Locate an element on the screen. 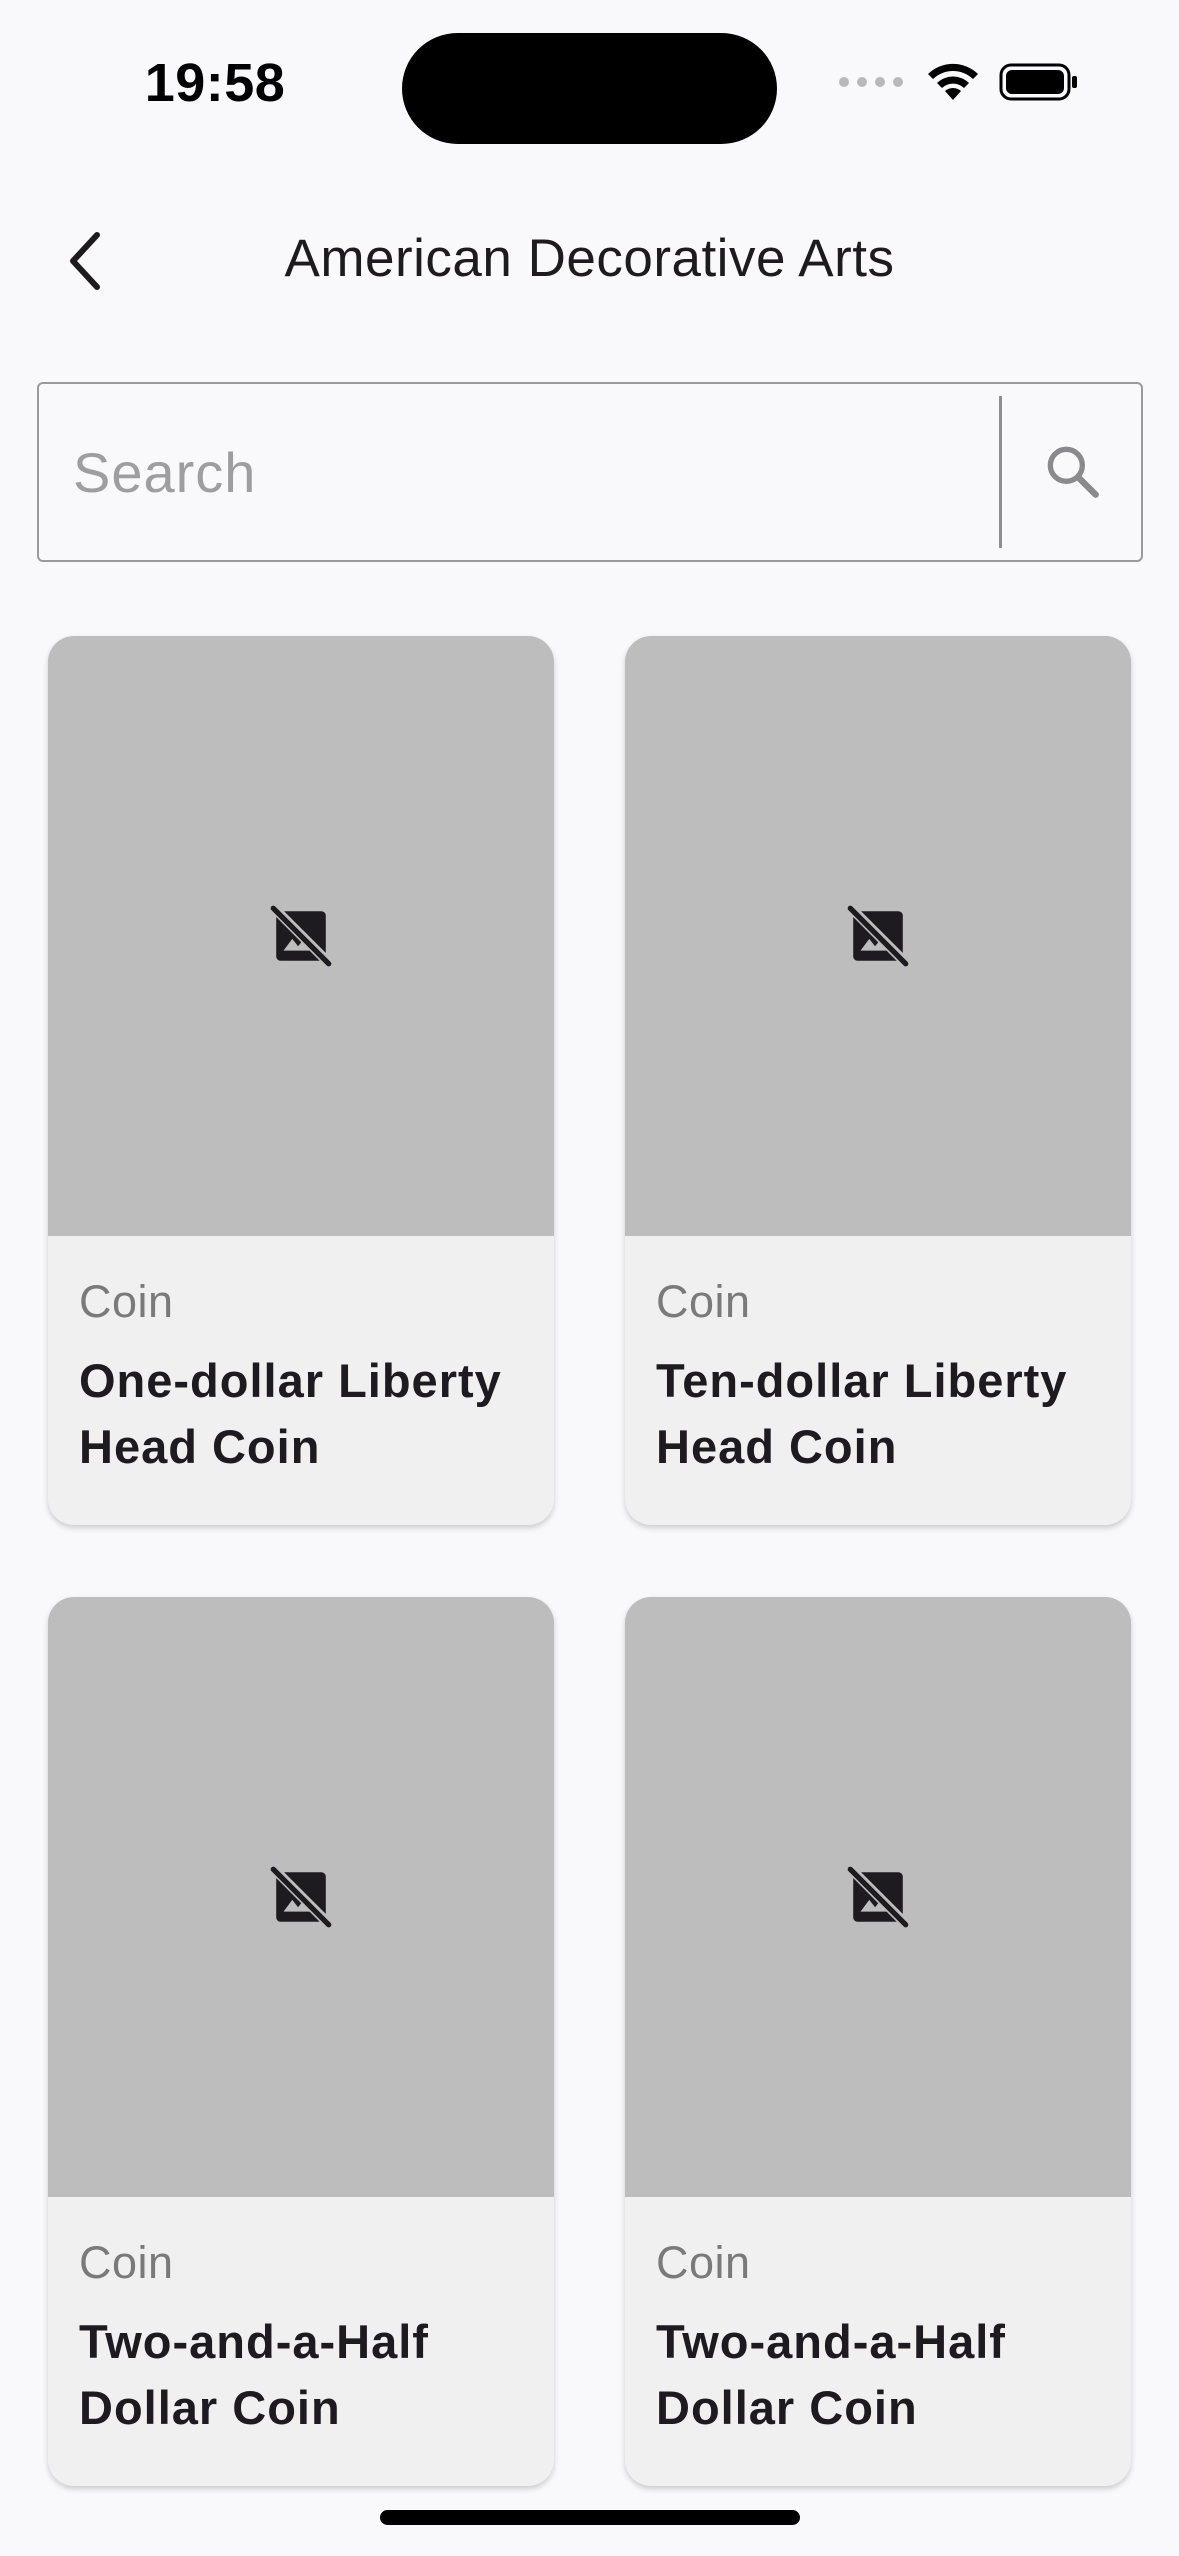 Image resolution: width=1179 pixels, height=2556 pixels. status-icons is located at coordinates (959, 82).